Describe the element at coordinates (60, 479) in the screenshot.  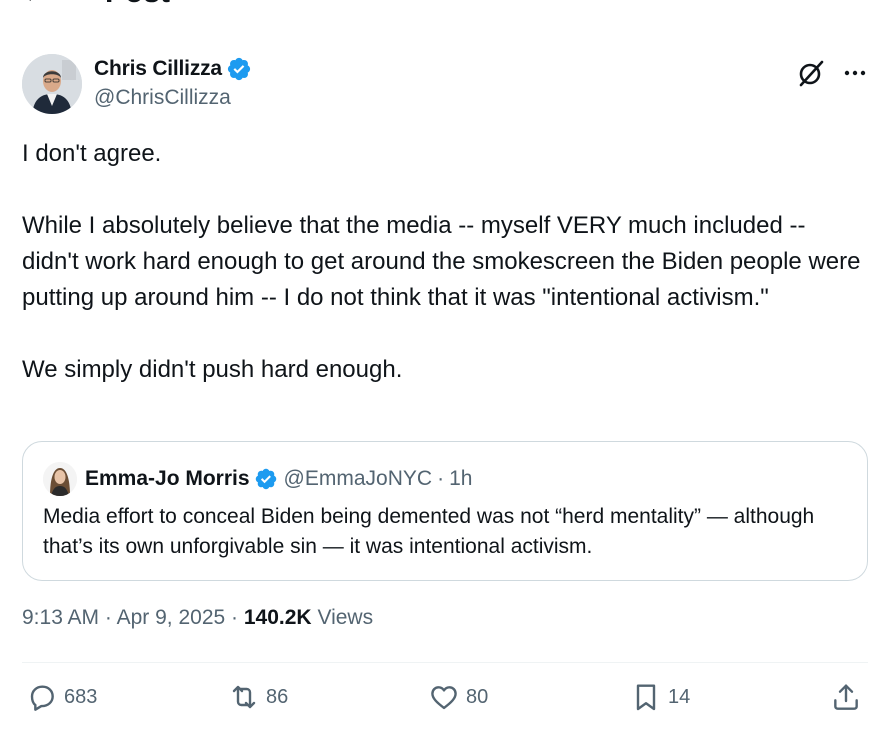
I see `quote-author-avatar` at that location.